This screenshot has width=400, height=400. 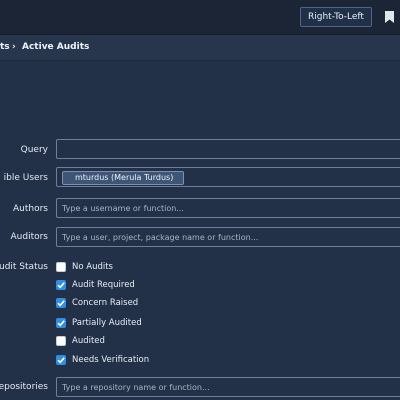 I want to click on auditors-label: Auditors, so click(x=29, y=237).